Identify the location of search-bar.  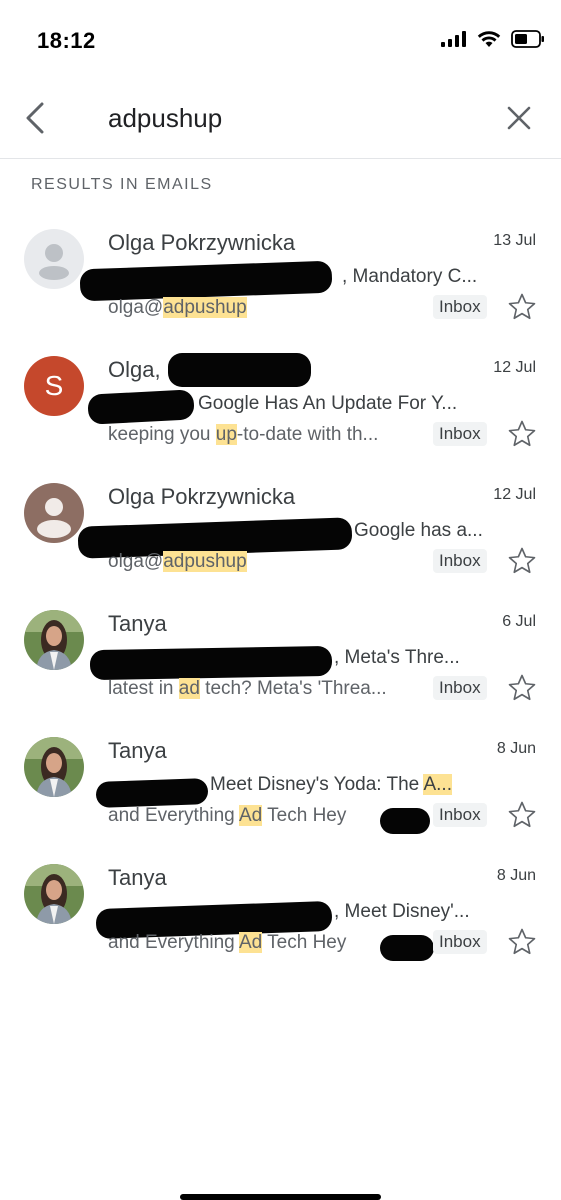
(280, 119).